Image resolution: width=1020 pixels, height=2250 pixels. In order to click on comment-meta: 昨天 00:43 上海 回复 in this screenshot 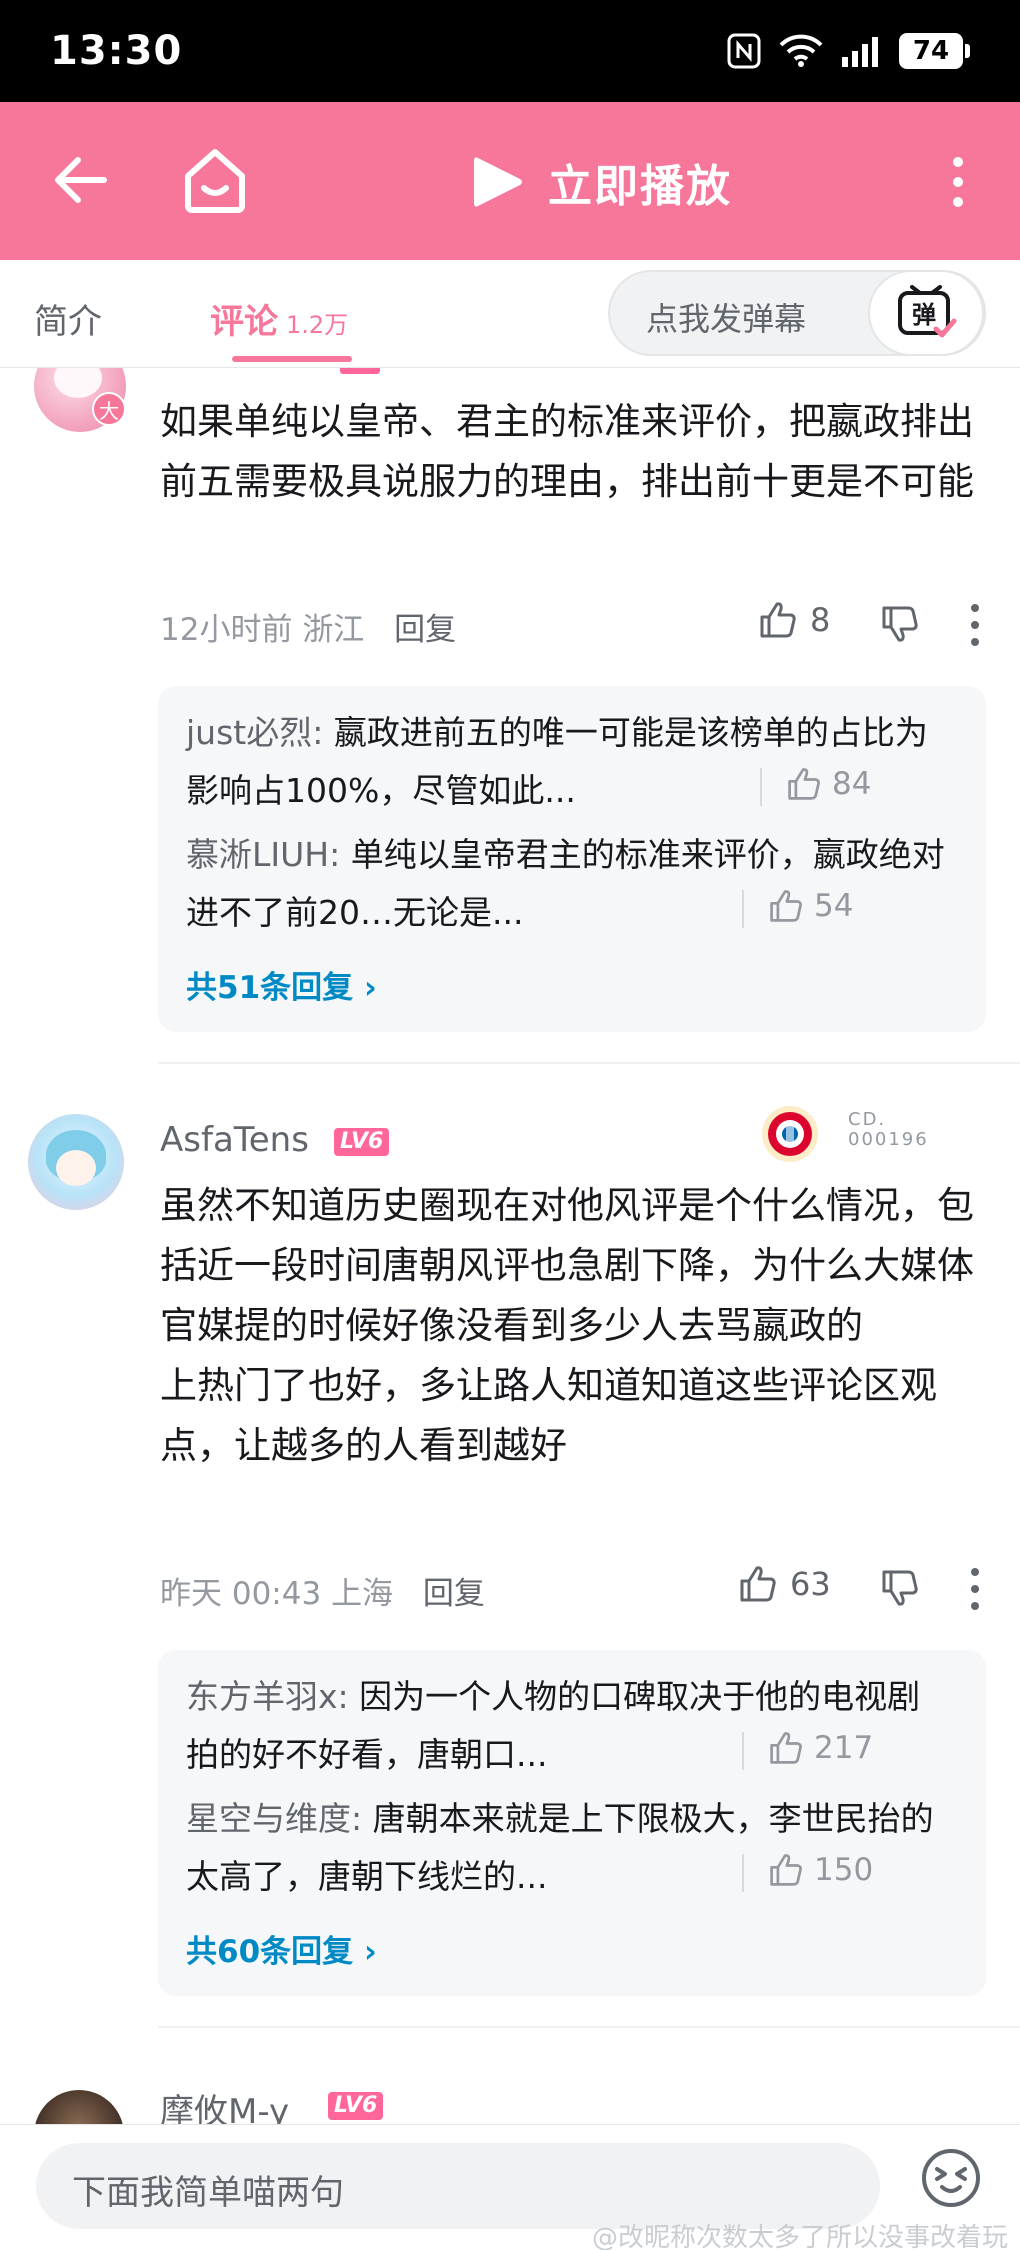, I will do `click(322, 1590)`.